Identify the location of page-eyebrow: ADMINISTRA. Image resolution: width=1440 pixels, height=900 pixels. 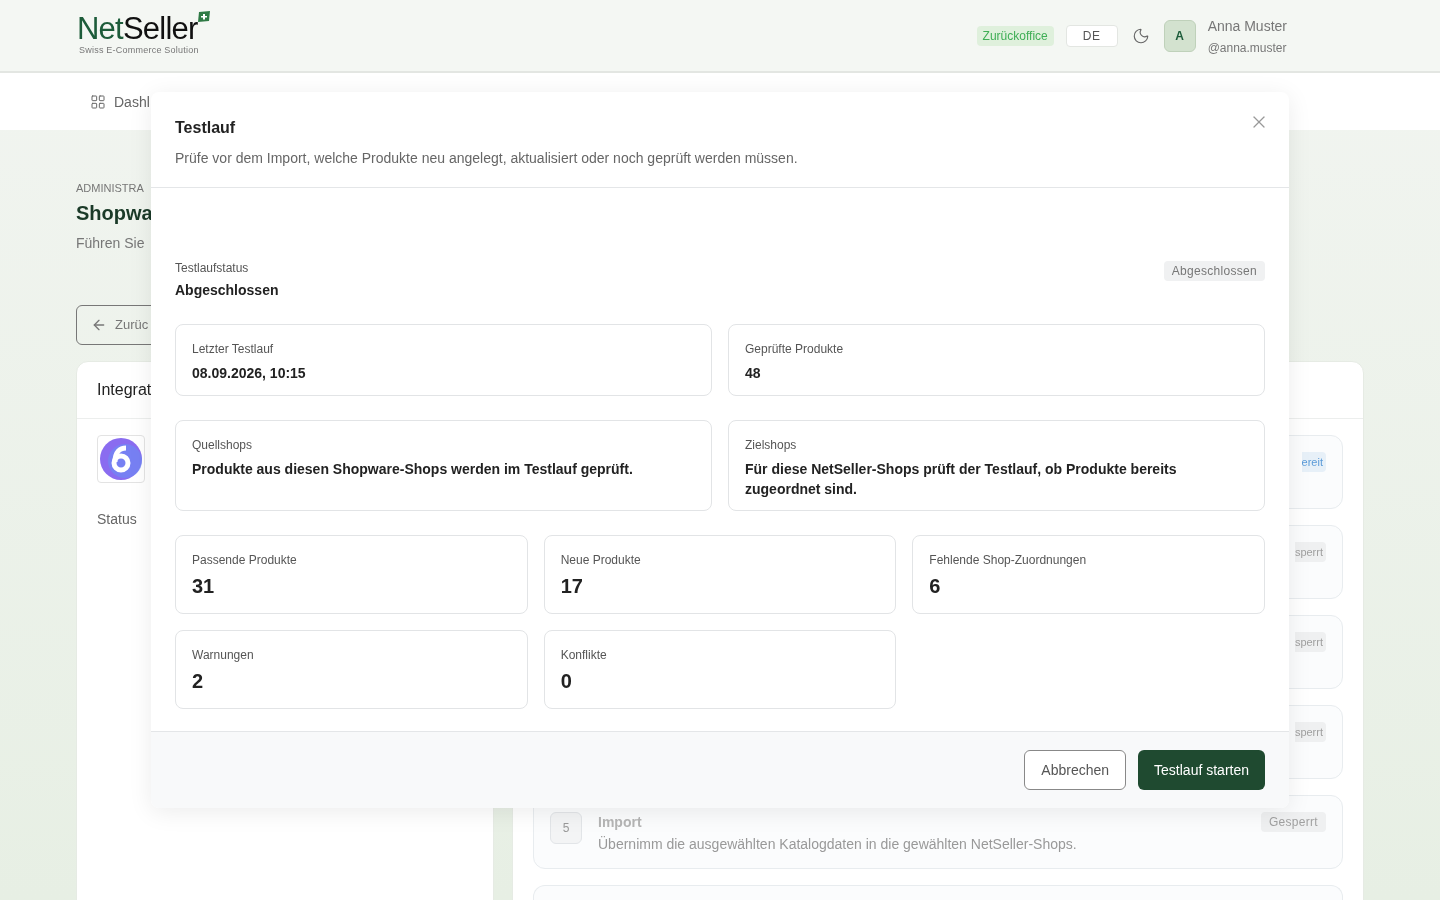
(110, 188).